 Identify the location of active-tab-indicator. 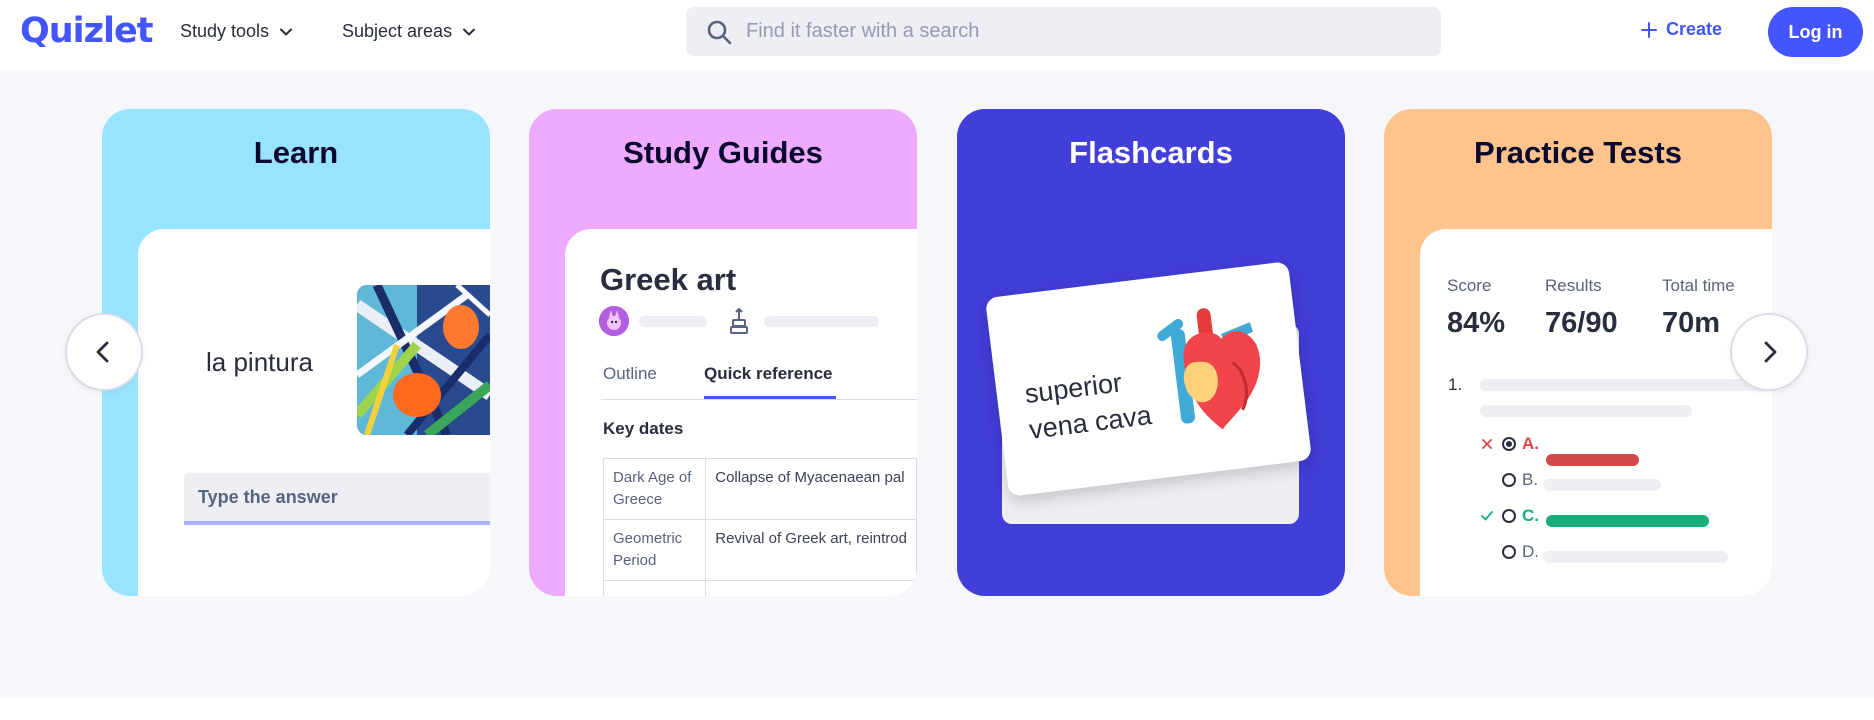
(770, 397).